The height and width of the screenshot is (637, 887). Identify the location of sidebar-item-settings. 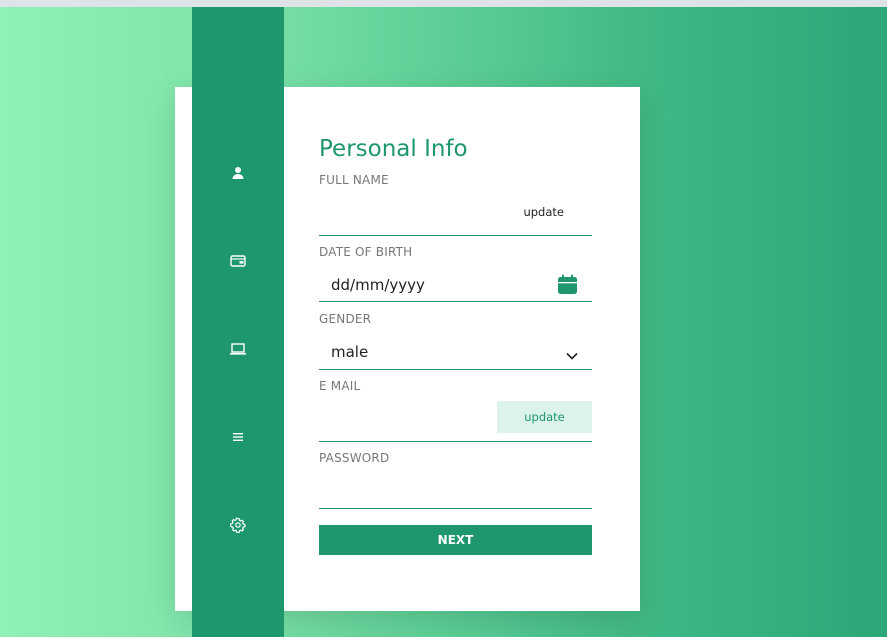
(238, 525).